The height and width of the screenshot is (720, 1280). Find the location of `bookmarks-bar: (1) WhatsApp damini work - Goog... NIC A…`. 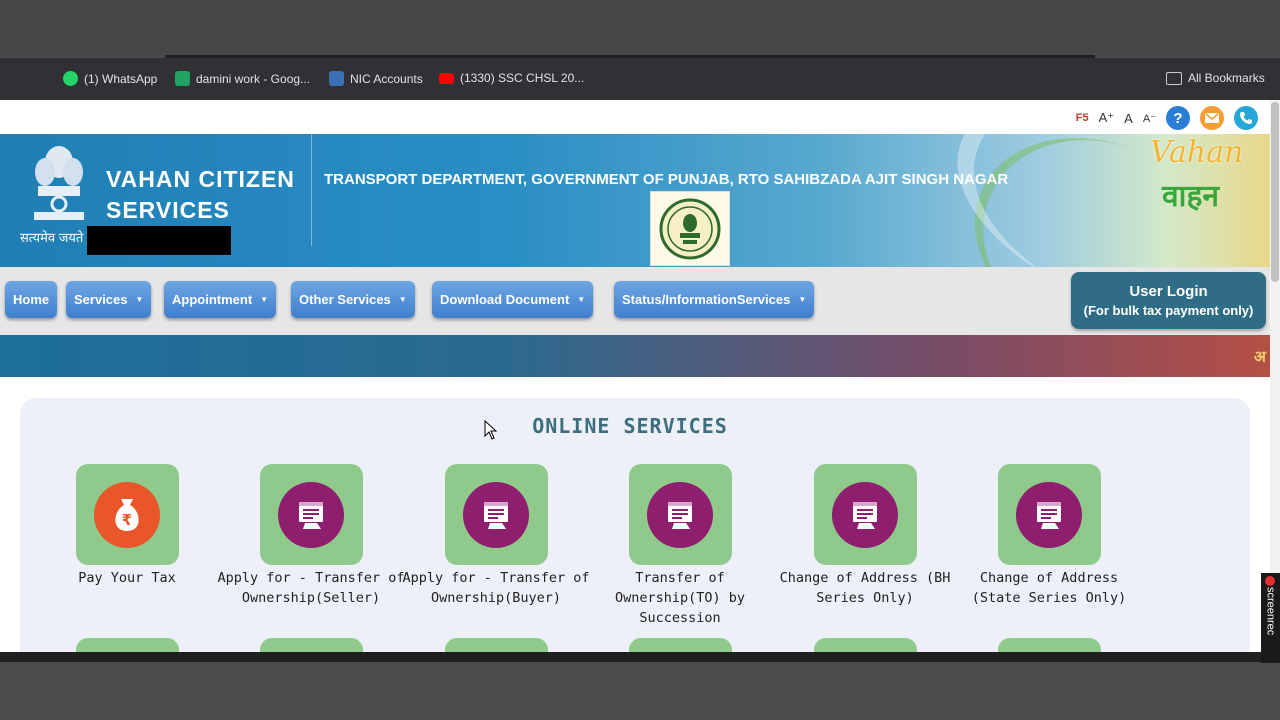

bookmarks-bar: (1) WhatsApp damini work - Goog... NIC A… is located at coordinates (640, 101).